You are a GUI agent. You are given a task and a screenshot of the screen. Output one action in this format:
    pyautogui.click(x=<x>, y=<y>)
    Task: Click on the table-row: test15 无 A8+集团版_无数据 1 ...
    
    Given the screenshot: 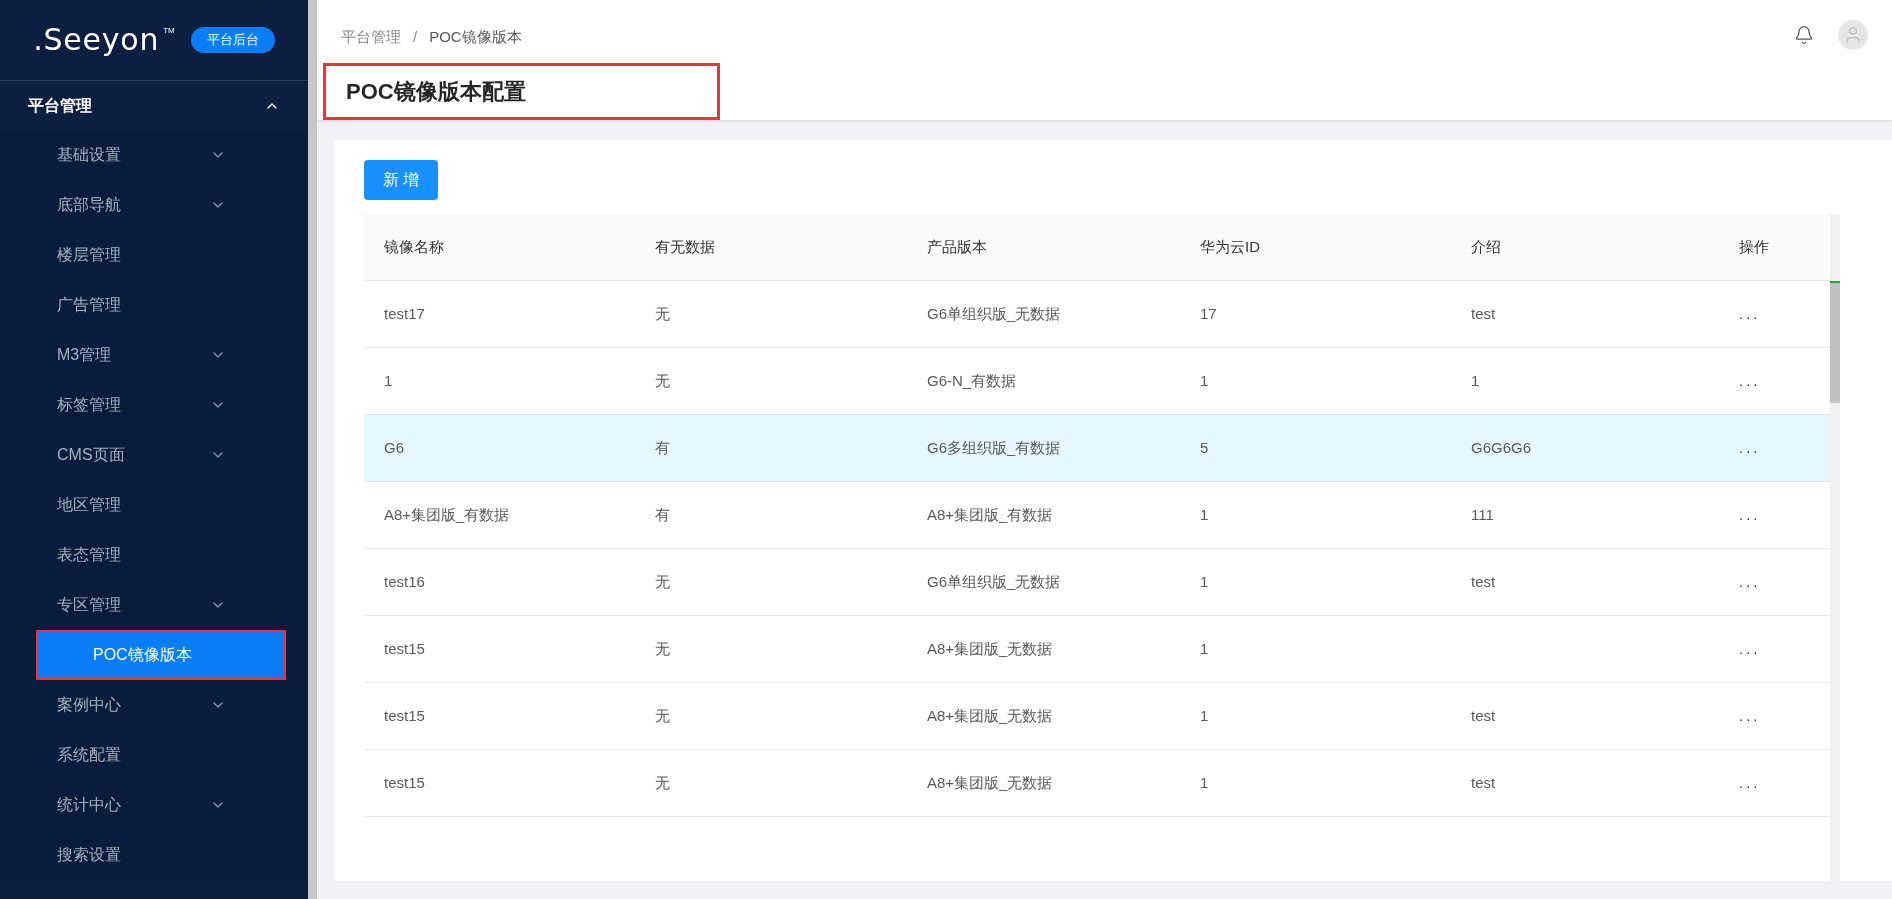 What is the action you would take?
    pyautogui.click(x=1097, y=649)
    